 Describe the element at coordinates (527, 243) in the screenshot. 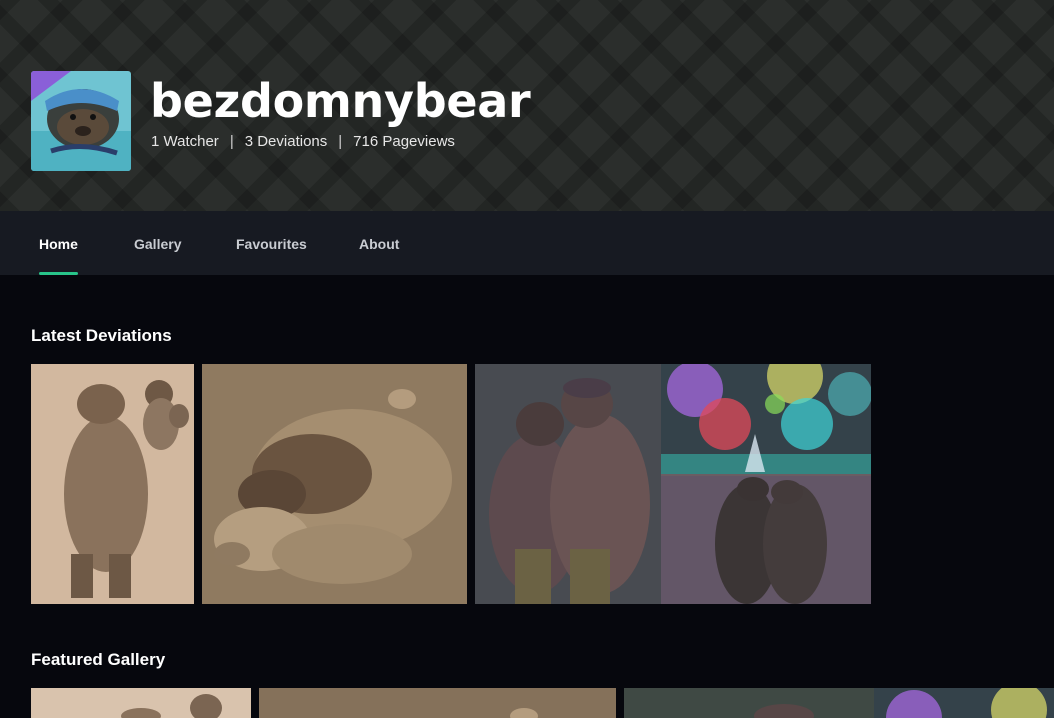

I see `profile-nav: Home Gallery Favourites About` at that location.